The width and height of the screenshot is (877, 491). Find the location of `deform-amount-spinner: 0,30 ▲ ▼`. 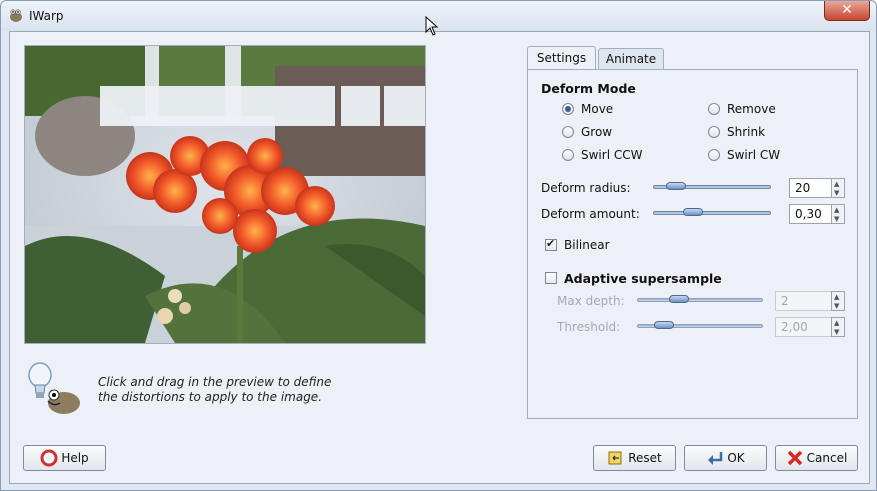

deform-amount-spinner: 0,30 ▲ ▼ is located at coordinates (817, 214).